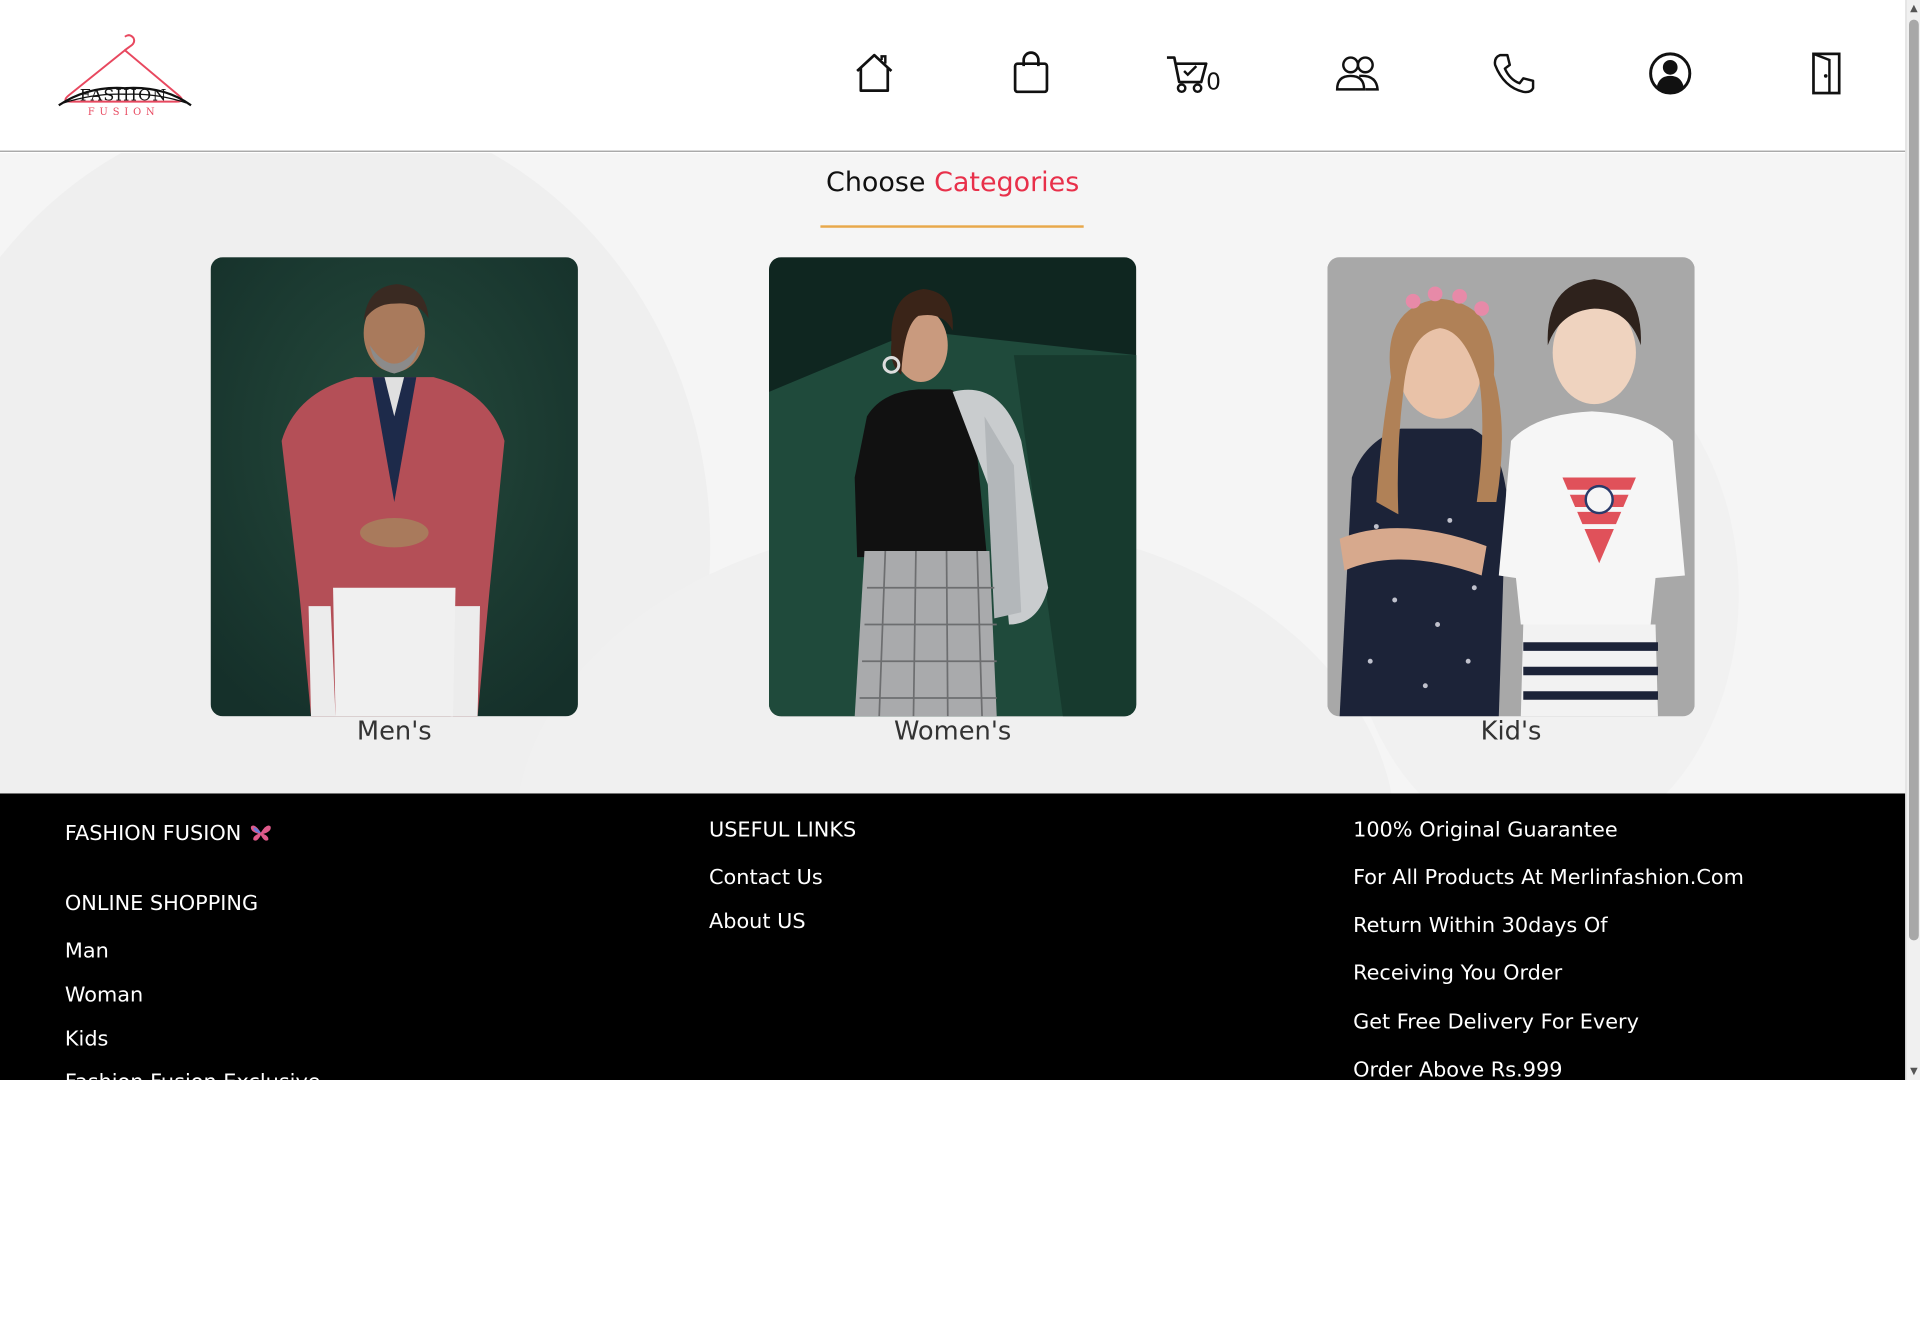 The height and width of the screenshot is (1322, 1920). Describe the element at coordinates (952, 226) in the screenshot. I see `title-underline` at that location.